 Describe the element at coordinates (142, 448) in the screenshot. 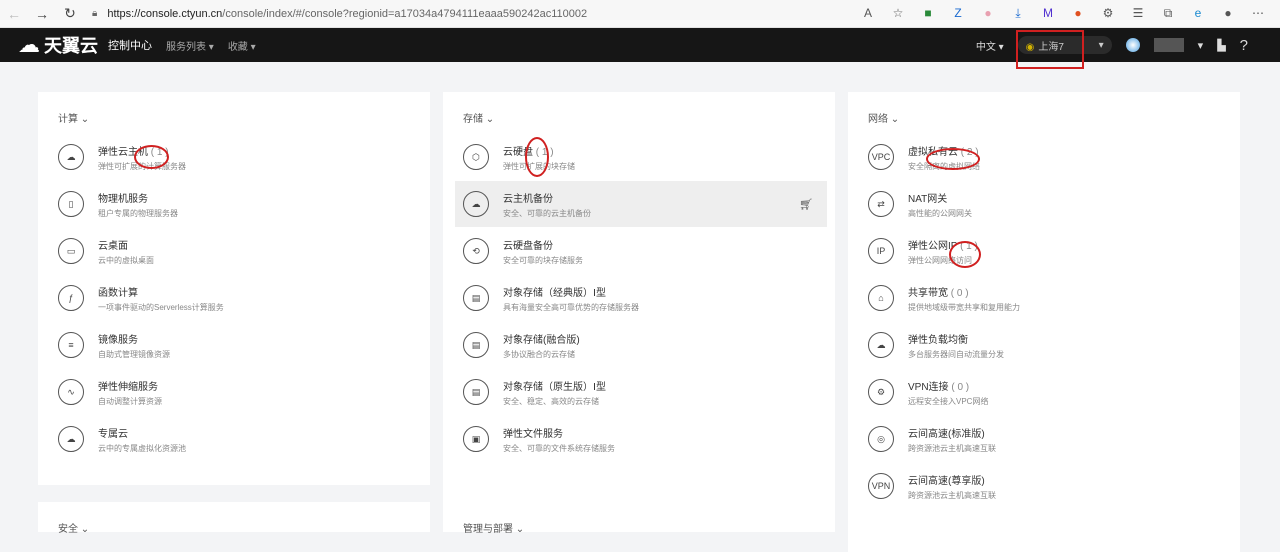

I see `service-desc: 云中的专属虚拟化资源池` at that location.